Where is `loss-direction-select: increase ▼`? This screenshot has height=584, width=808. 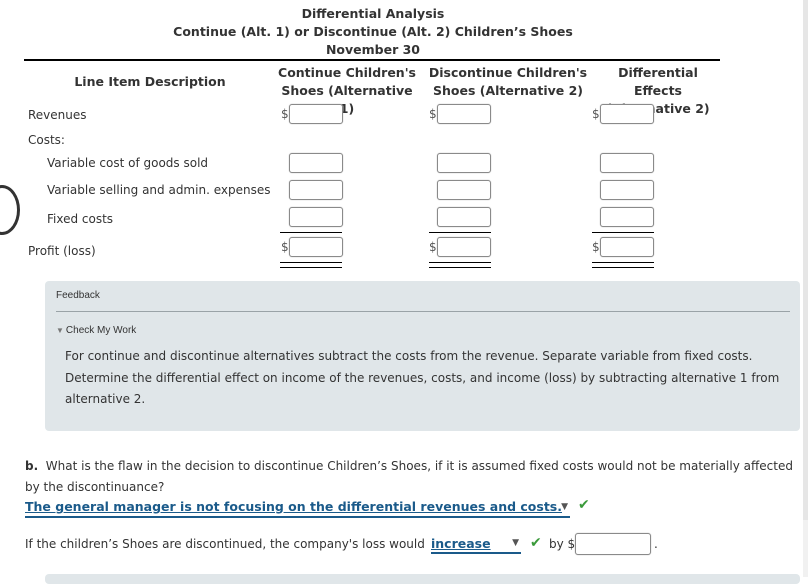
loss-direction-select: increase ▼ is located at coordinates (476, 544).